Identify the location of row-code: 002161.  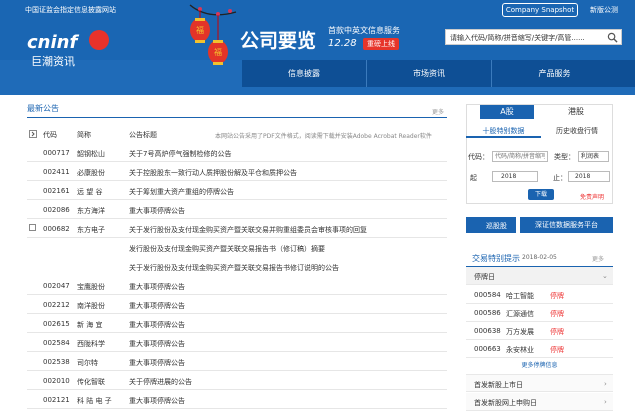
(56, 191).